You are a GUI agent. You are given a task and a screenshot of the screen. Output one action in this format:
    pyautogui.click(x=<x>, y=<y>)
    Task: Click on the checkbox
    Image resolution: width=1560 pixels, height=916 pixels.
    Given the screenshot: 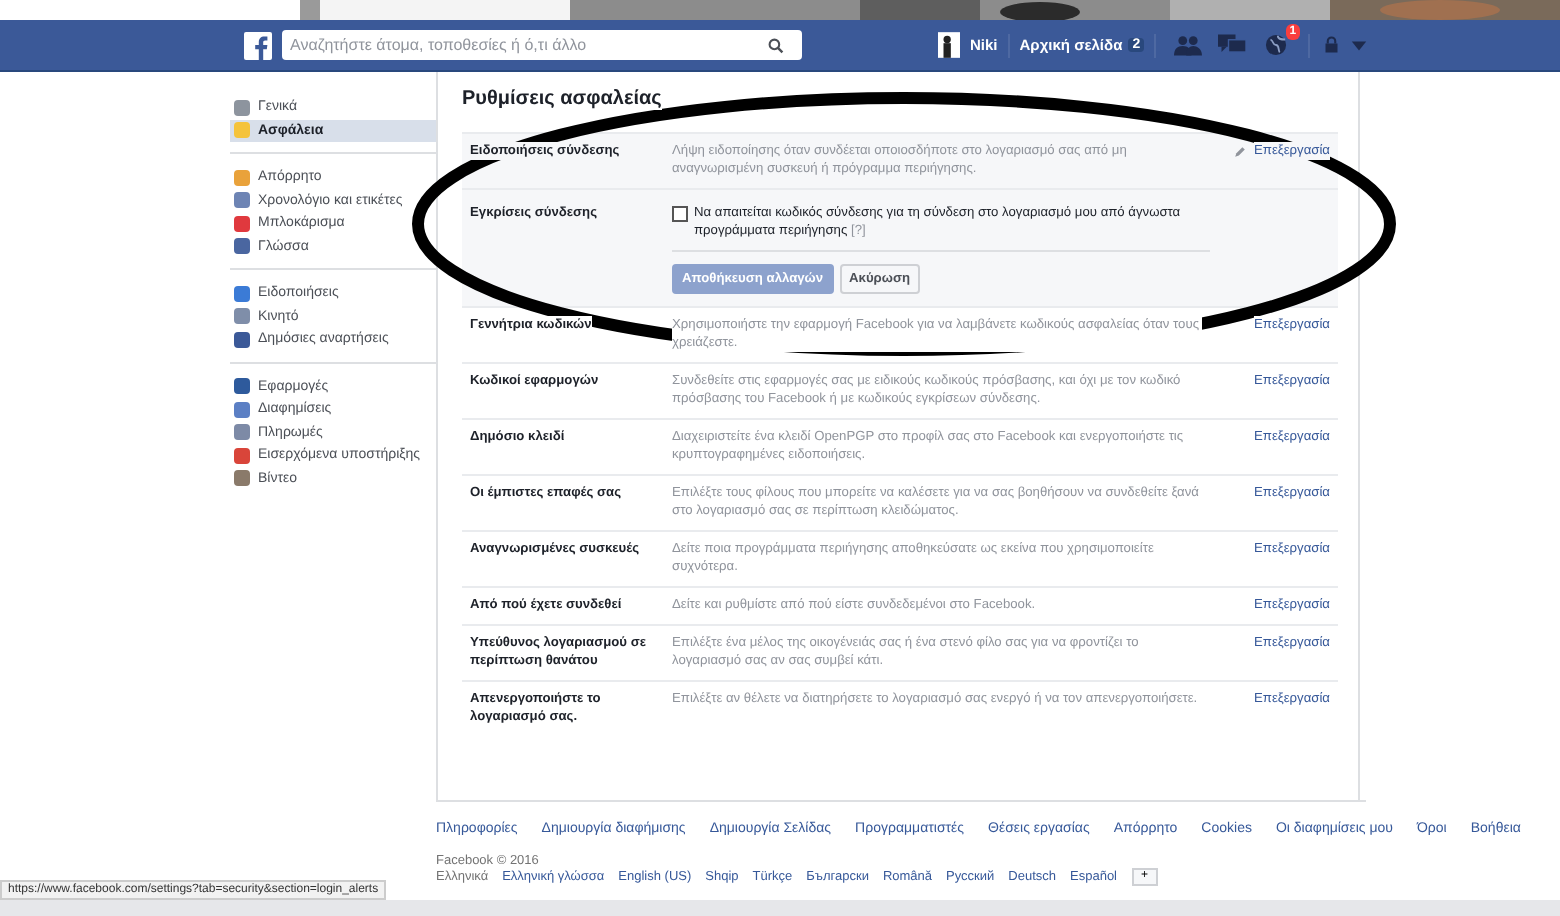 What is the action you would take?
    pyautogui.click(x=680, y=214)
    